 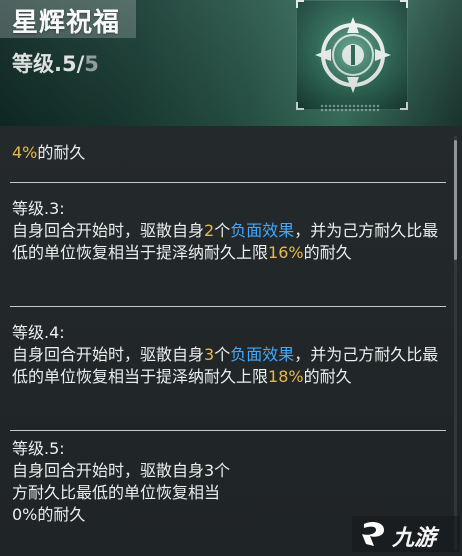 What do you see at coordinates (91, 64) in the screenshot?
I see `level-max: 5` at bounding box center [91, 64].